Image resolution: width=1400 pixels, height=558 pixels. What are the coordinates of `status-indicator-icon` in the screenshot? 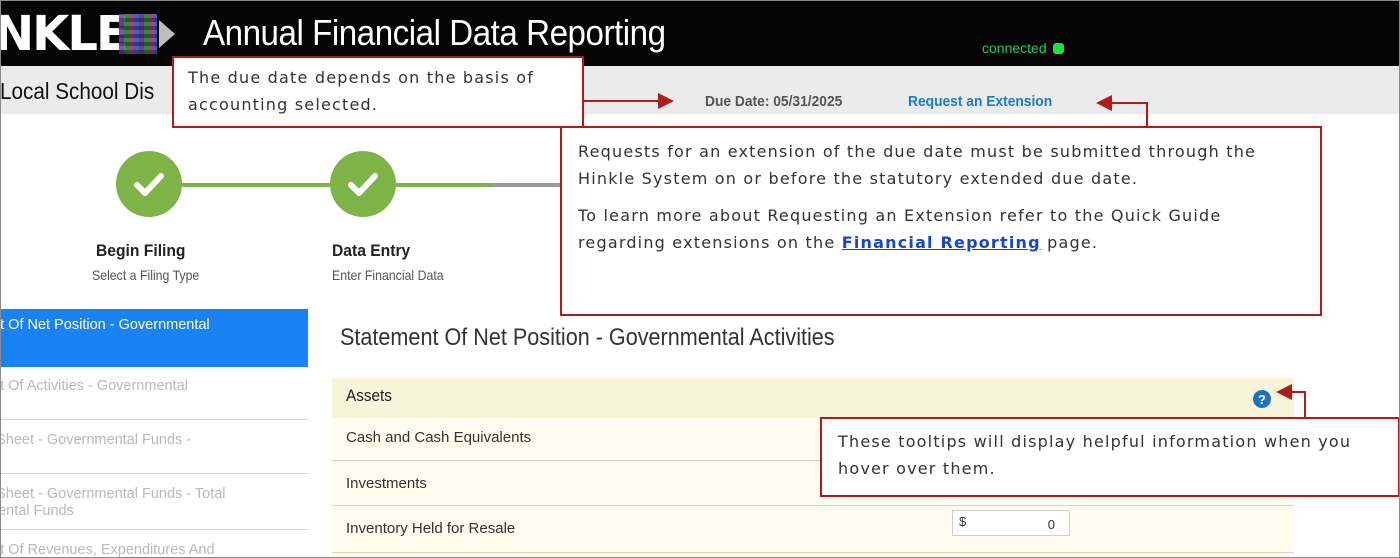 It's located at (1058, 48).